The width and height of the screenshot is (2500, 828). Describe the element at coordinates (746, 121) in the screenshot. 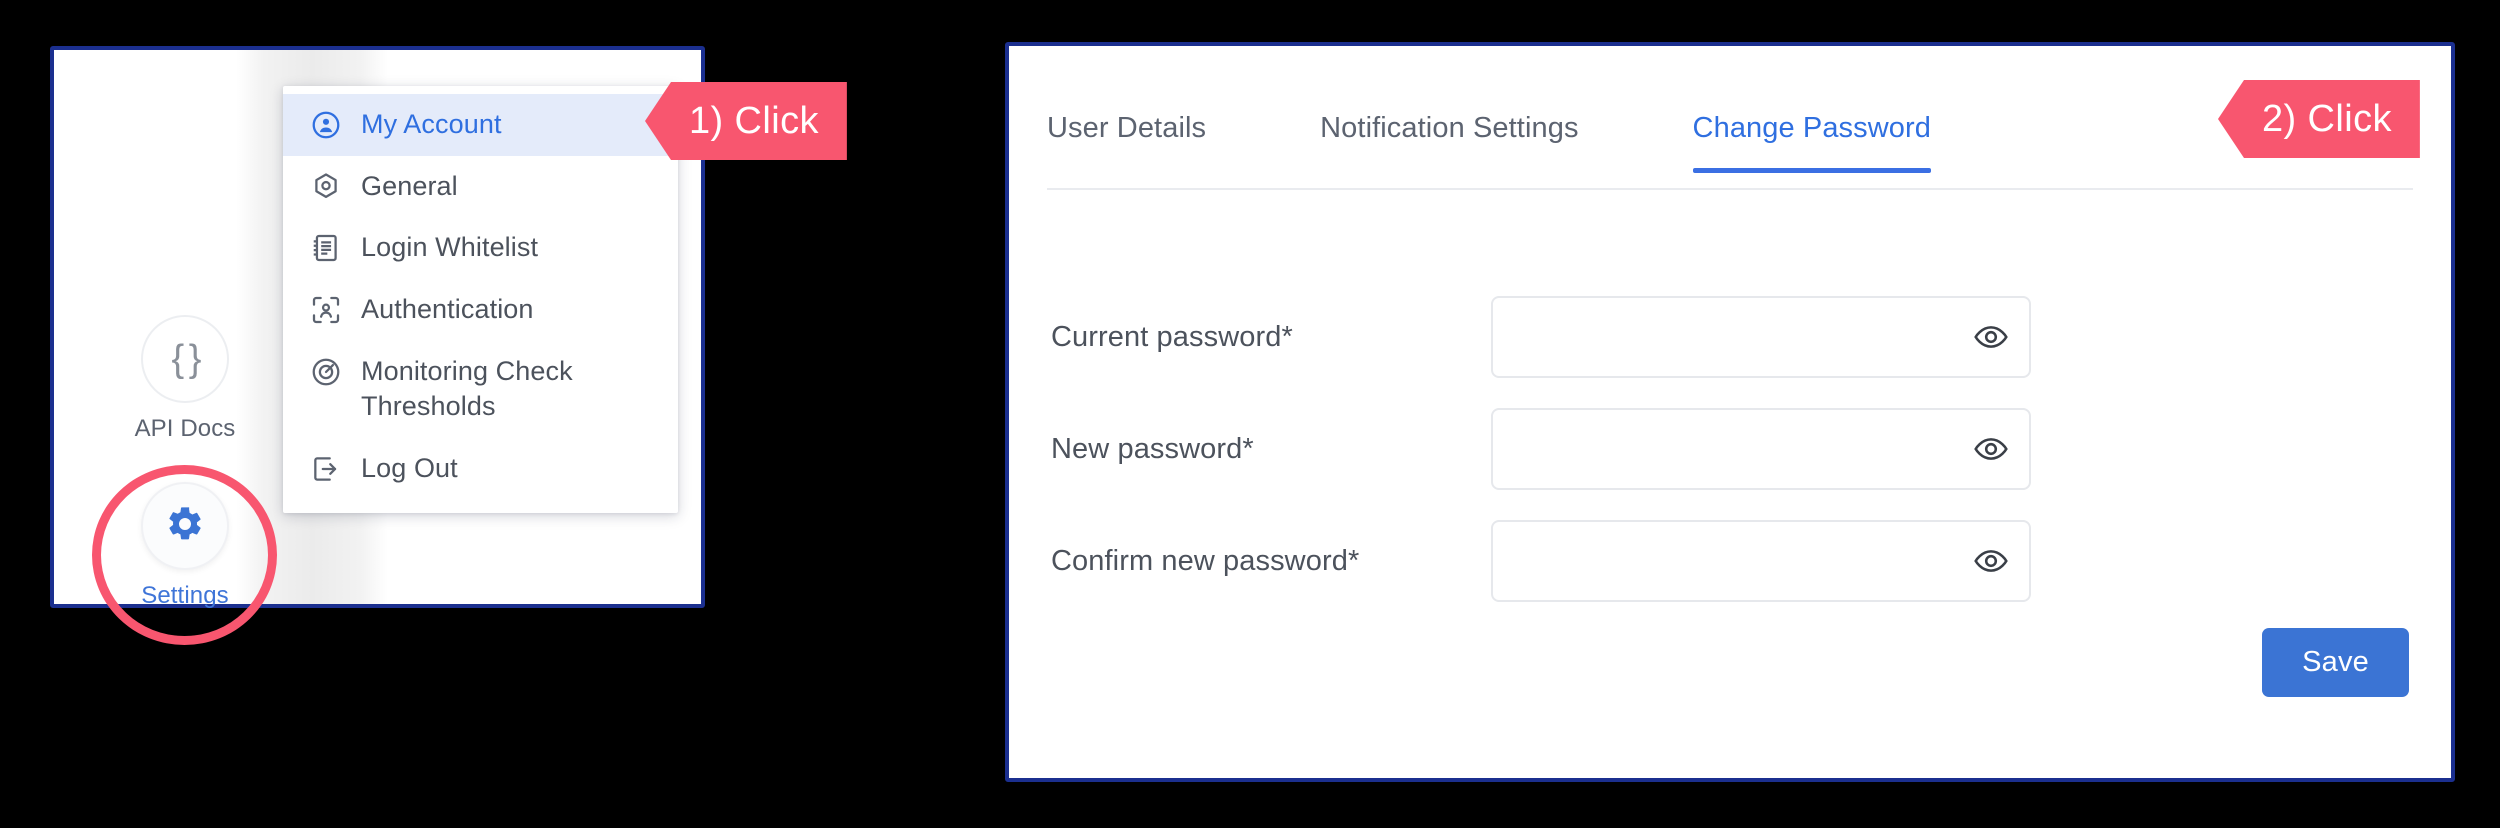

I see `callout-step-1: 1) Click` at that location.